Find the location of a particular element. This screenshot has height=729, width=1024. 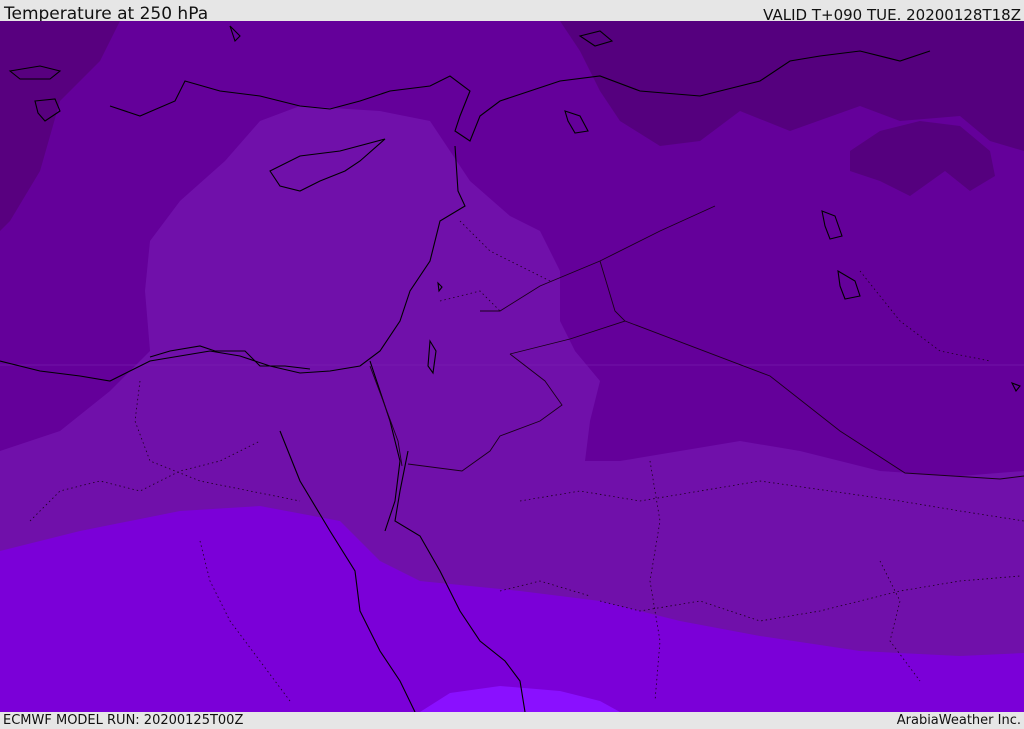

model-run: ECMWF MODEL RUN: 20200125T00Z is located at coordinates (123, 720).